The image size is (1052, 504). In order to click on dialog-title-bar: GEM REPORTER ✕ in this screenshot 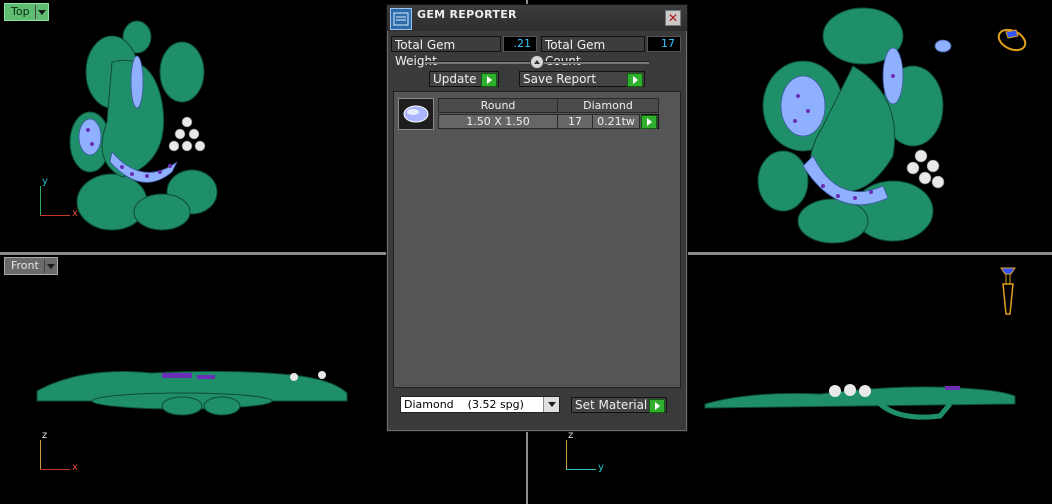, I will do `click(537, 18)`.